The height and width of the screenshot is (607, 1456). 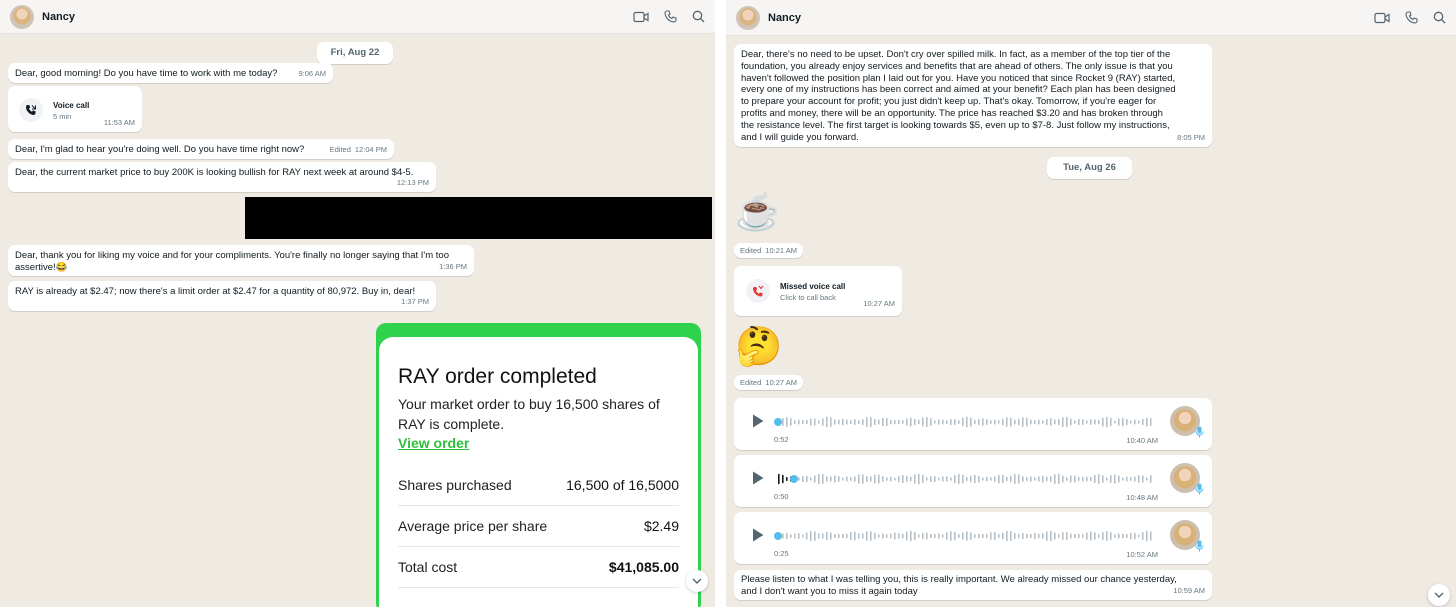 What do you see at coordinates (538, 567) in the screenshot?
I see `order-row-total: Total cost $41,085.00` at bounding box center [538, 567].